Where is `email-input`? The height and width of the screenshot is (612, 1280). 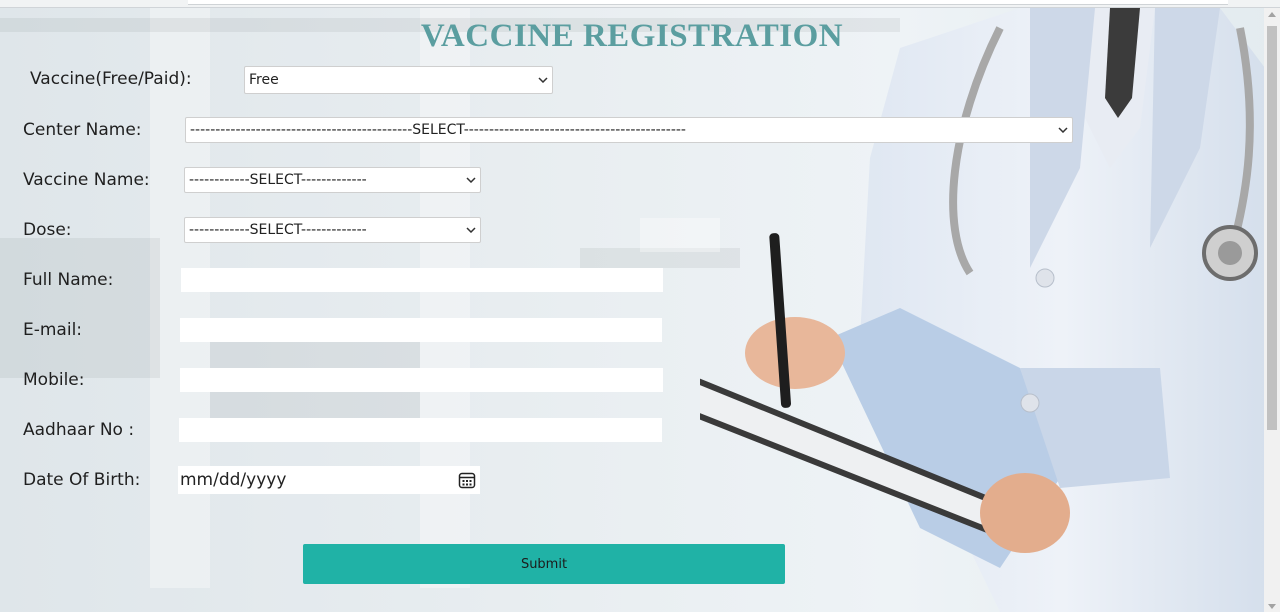
email-input is located at coordinates (421, 330).